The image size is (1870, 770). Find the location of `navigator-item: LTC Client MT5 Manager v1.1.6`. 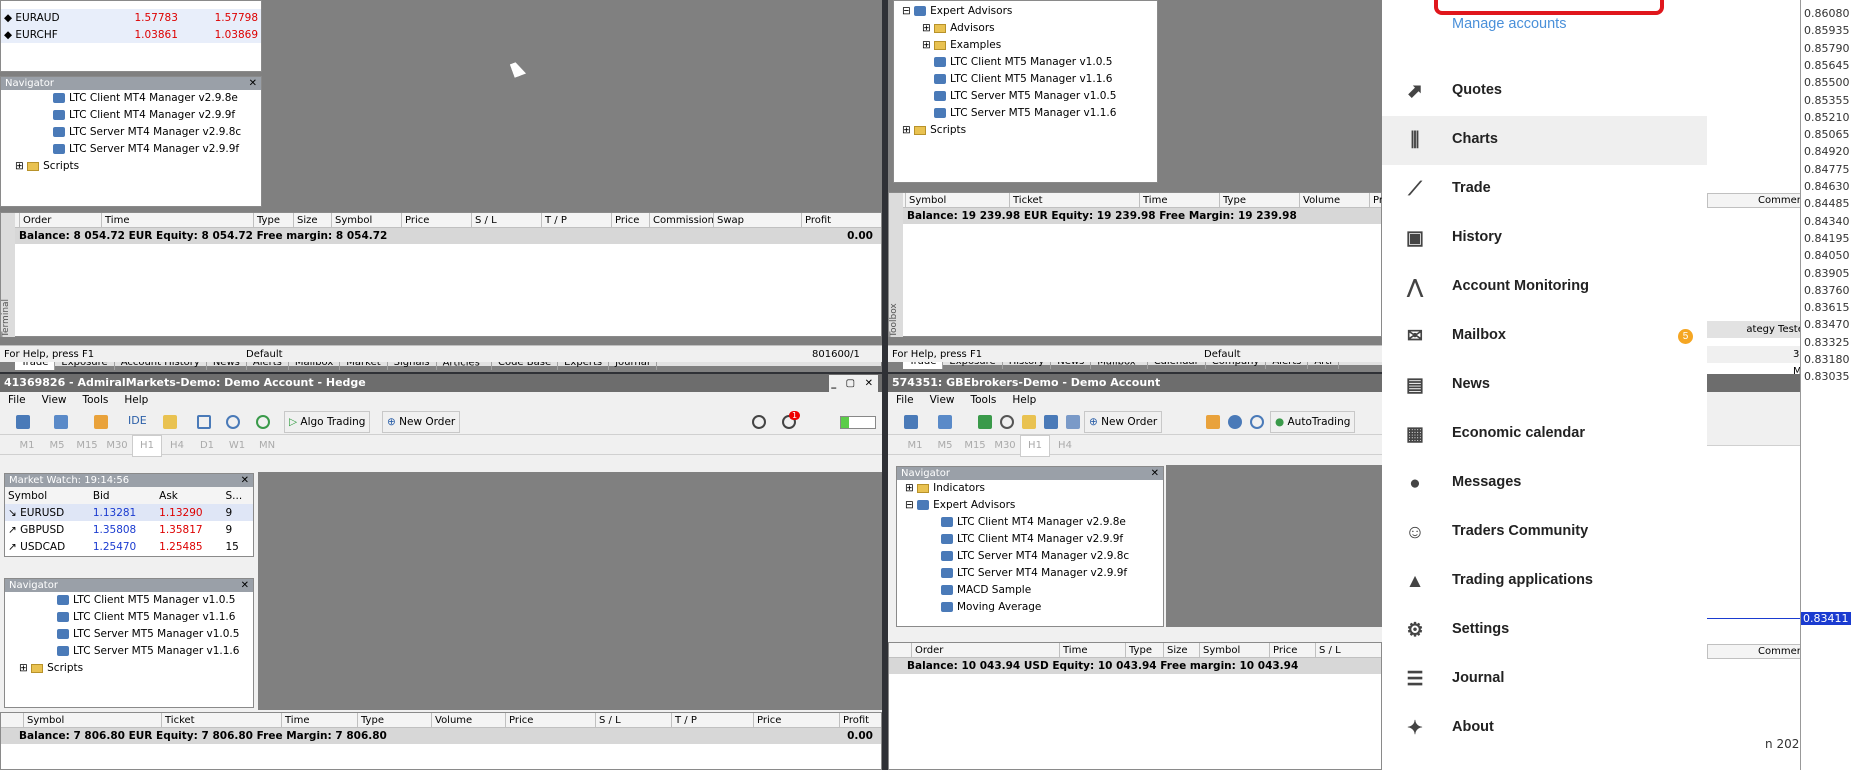

navigator-item: LTC Client MT5 Manager v1.1.6 is located at coordinates (129, 617).